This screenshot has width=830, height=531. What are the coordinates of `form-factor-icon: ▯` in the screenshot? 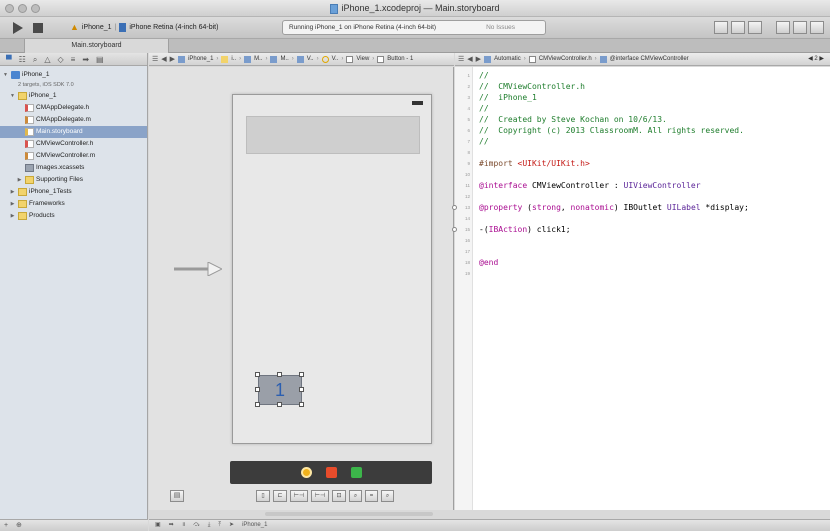 It's located at (263, 496).